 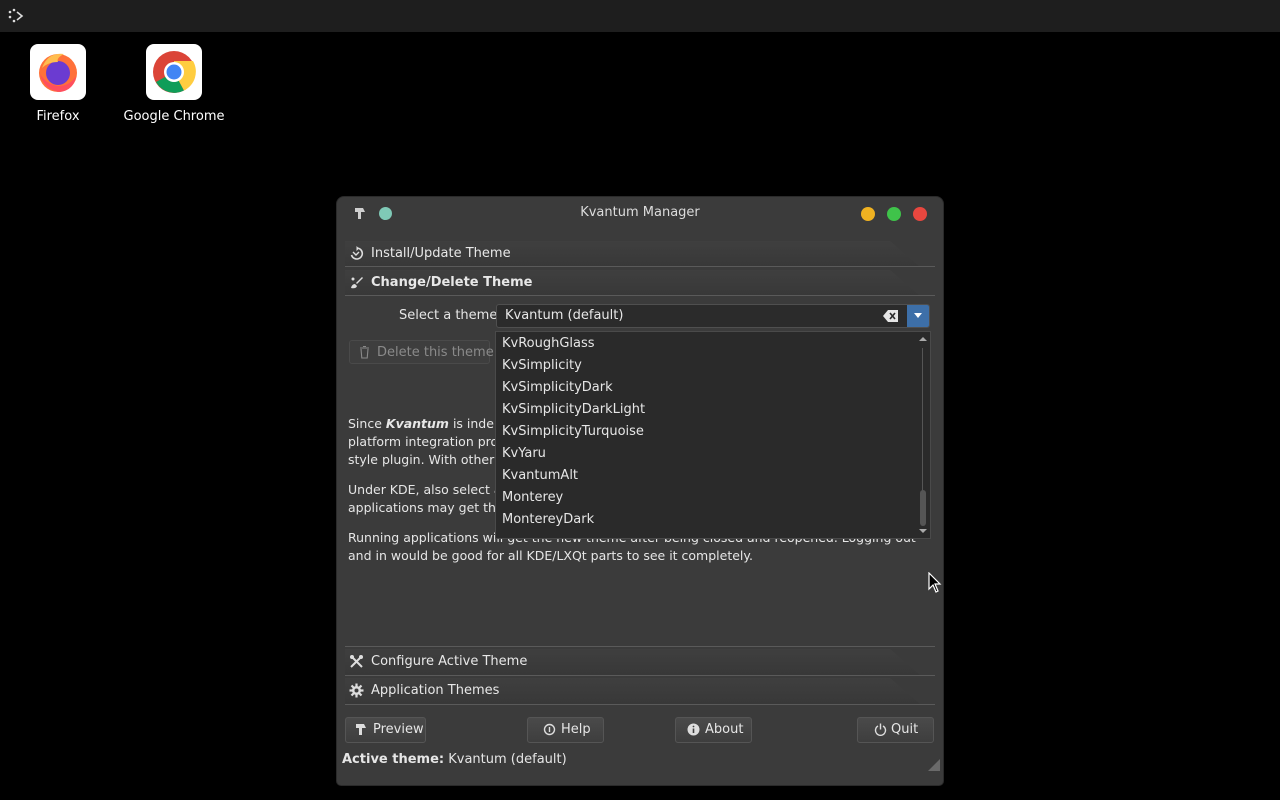 What do you see at coordinates (524, 453) in the screenshot?
I see `dropdown-option: KvYaru` at bounding box center [524, 453].